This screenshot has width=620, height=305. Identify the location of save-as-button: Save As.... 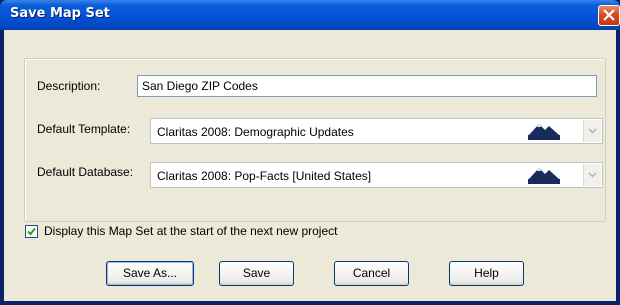
(150, 273).